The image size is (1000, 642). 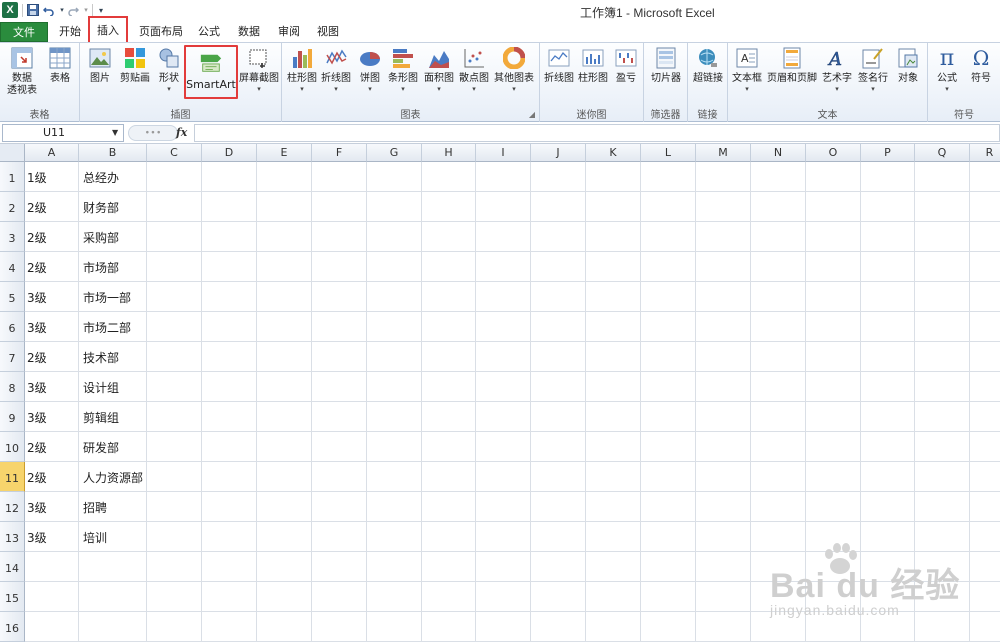 What do you see at coordinates (101, 417) in the screenshot?
I see `cell-B9: 剪辑组` at bounding box center [101, 417].